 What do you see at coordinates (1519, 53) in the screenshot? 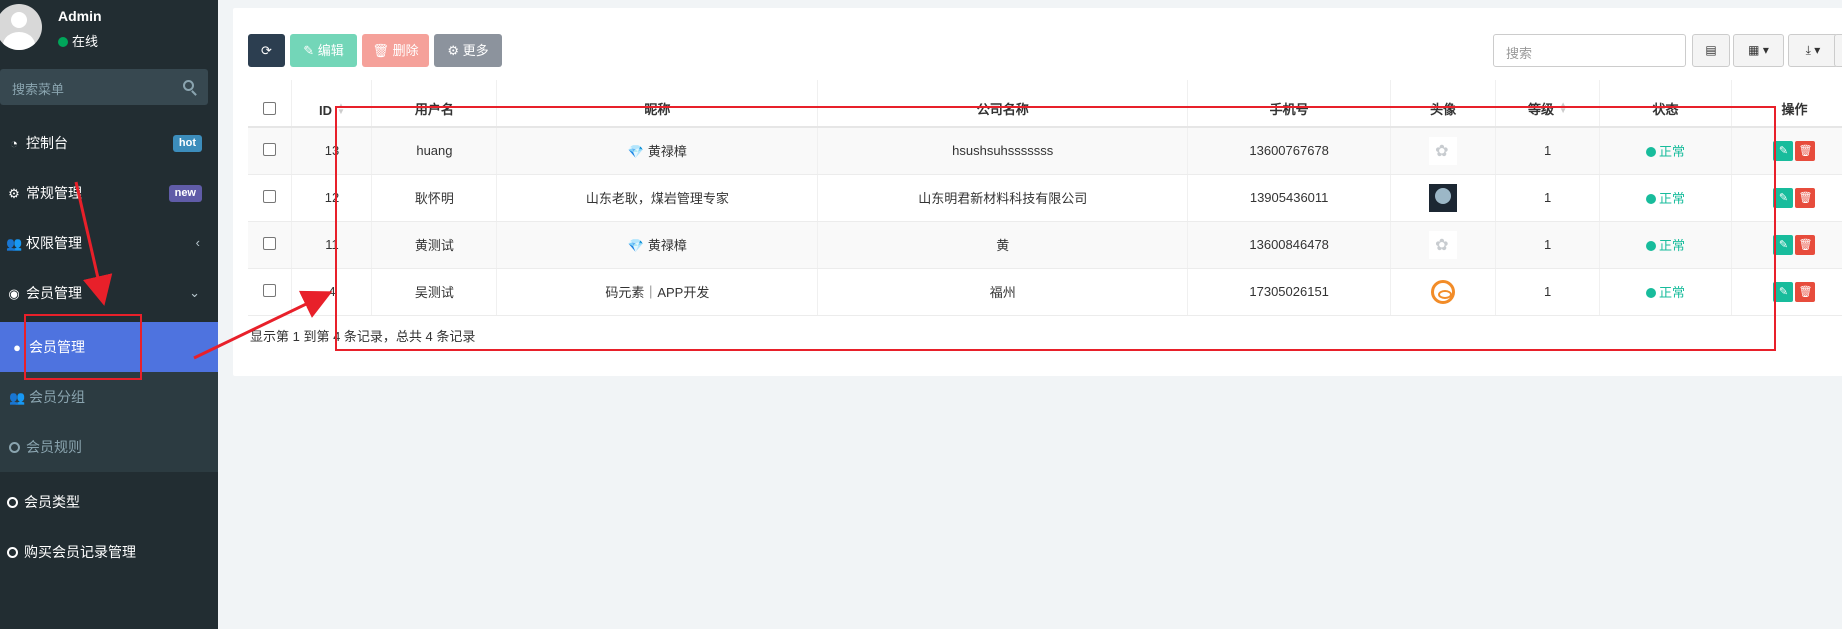
I see `table-search-placeholder: 搜索` at bounding box center [1519, 53].